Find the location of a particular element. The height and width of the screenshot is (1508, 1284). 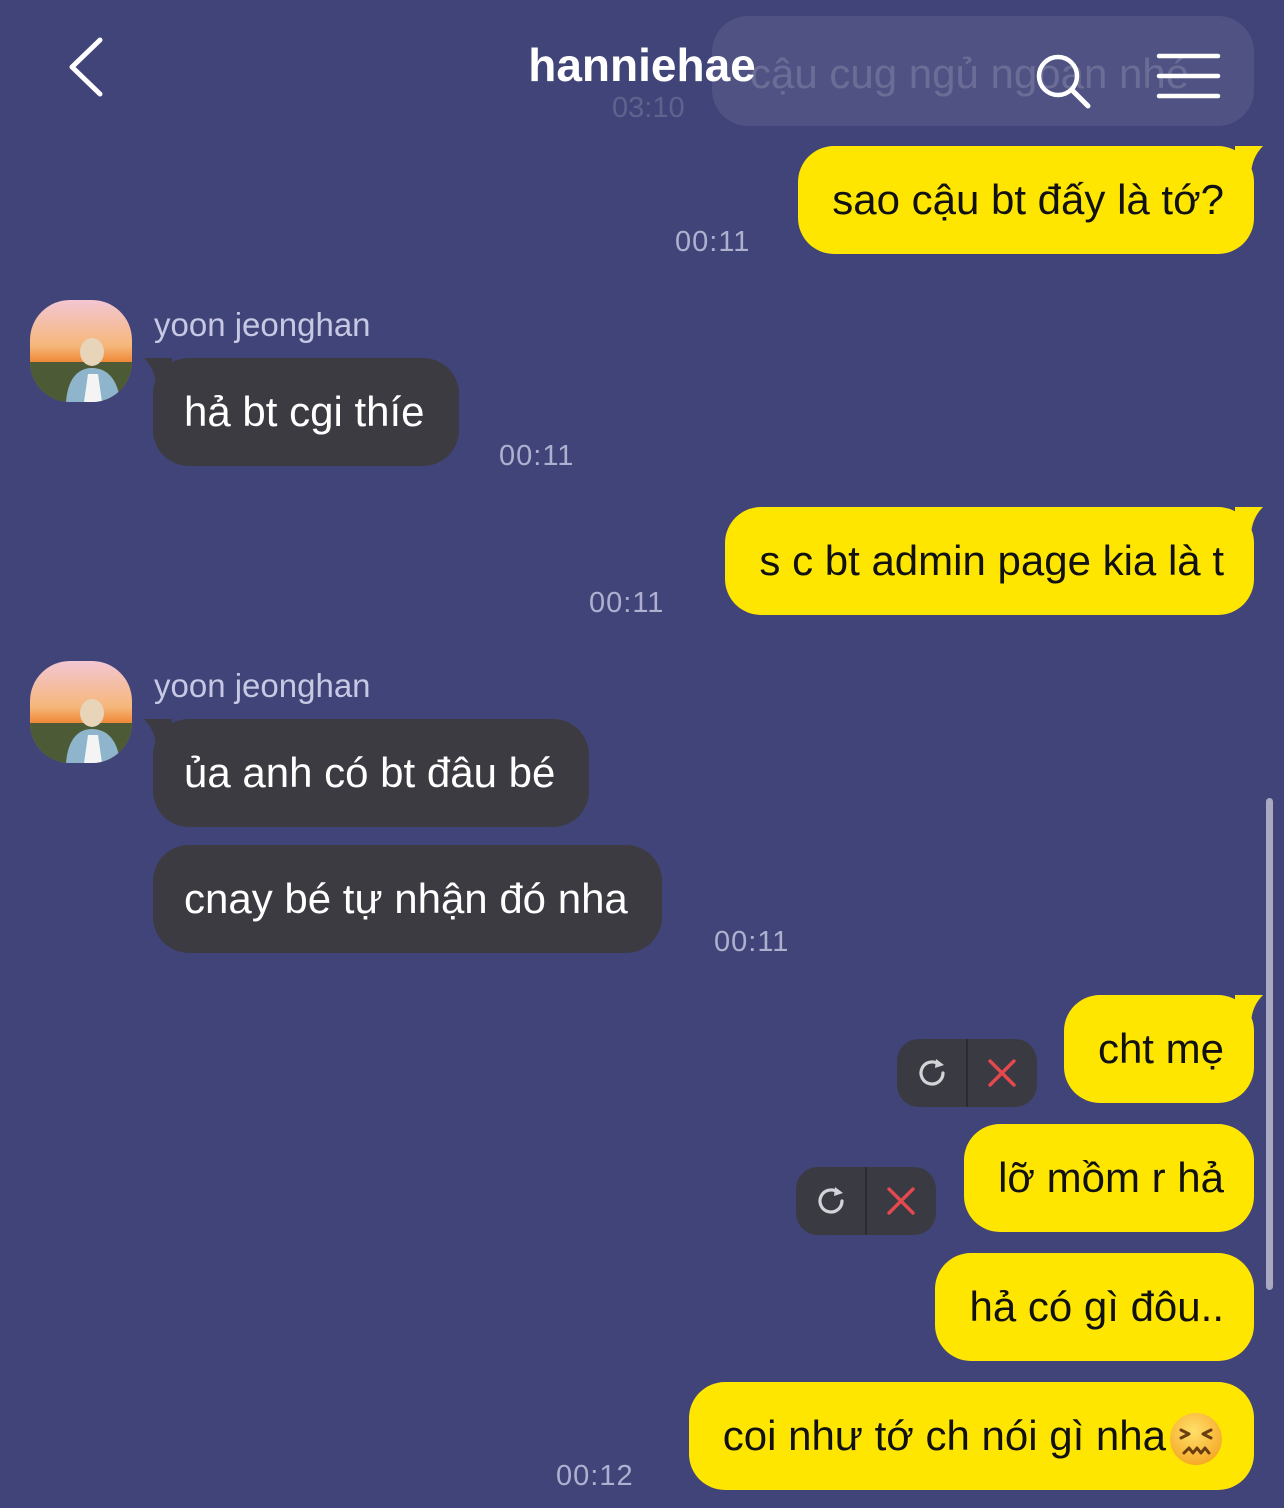

my-message-bubble: s c bt admin page kia là t is located at coordinates (994, 561).